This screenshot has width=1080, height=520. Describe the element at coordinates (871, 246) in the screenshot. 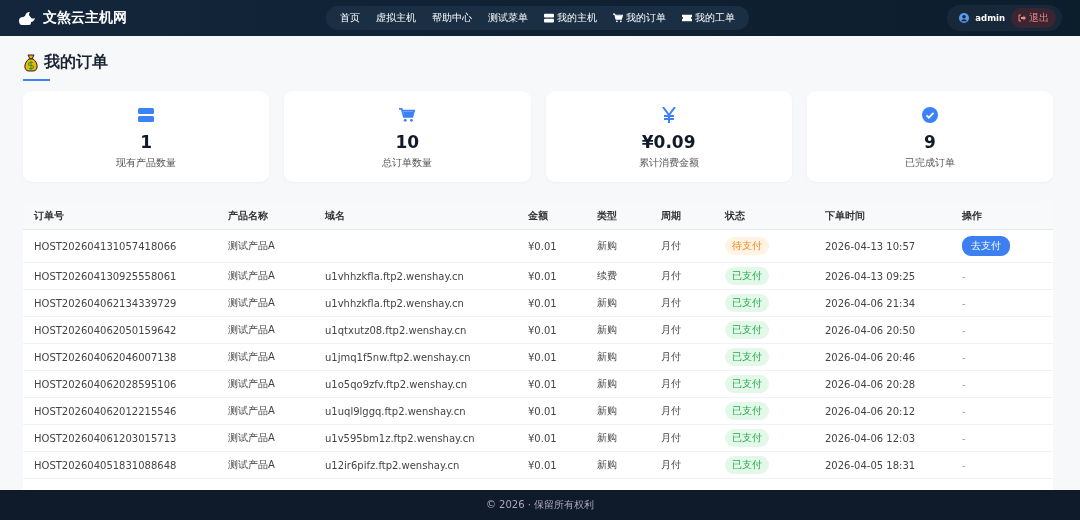

I see `table-cell-text: 2026-04-13 10:57` at that location.